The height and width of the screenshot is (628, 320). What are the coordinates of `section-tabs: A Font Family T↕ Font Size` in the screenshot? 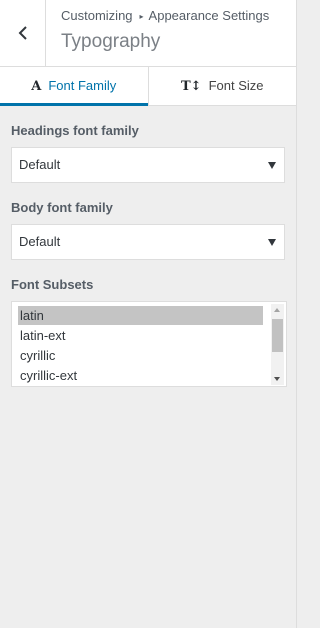 It's located at (148, 86).